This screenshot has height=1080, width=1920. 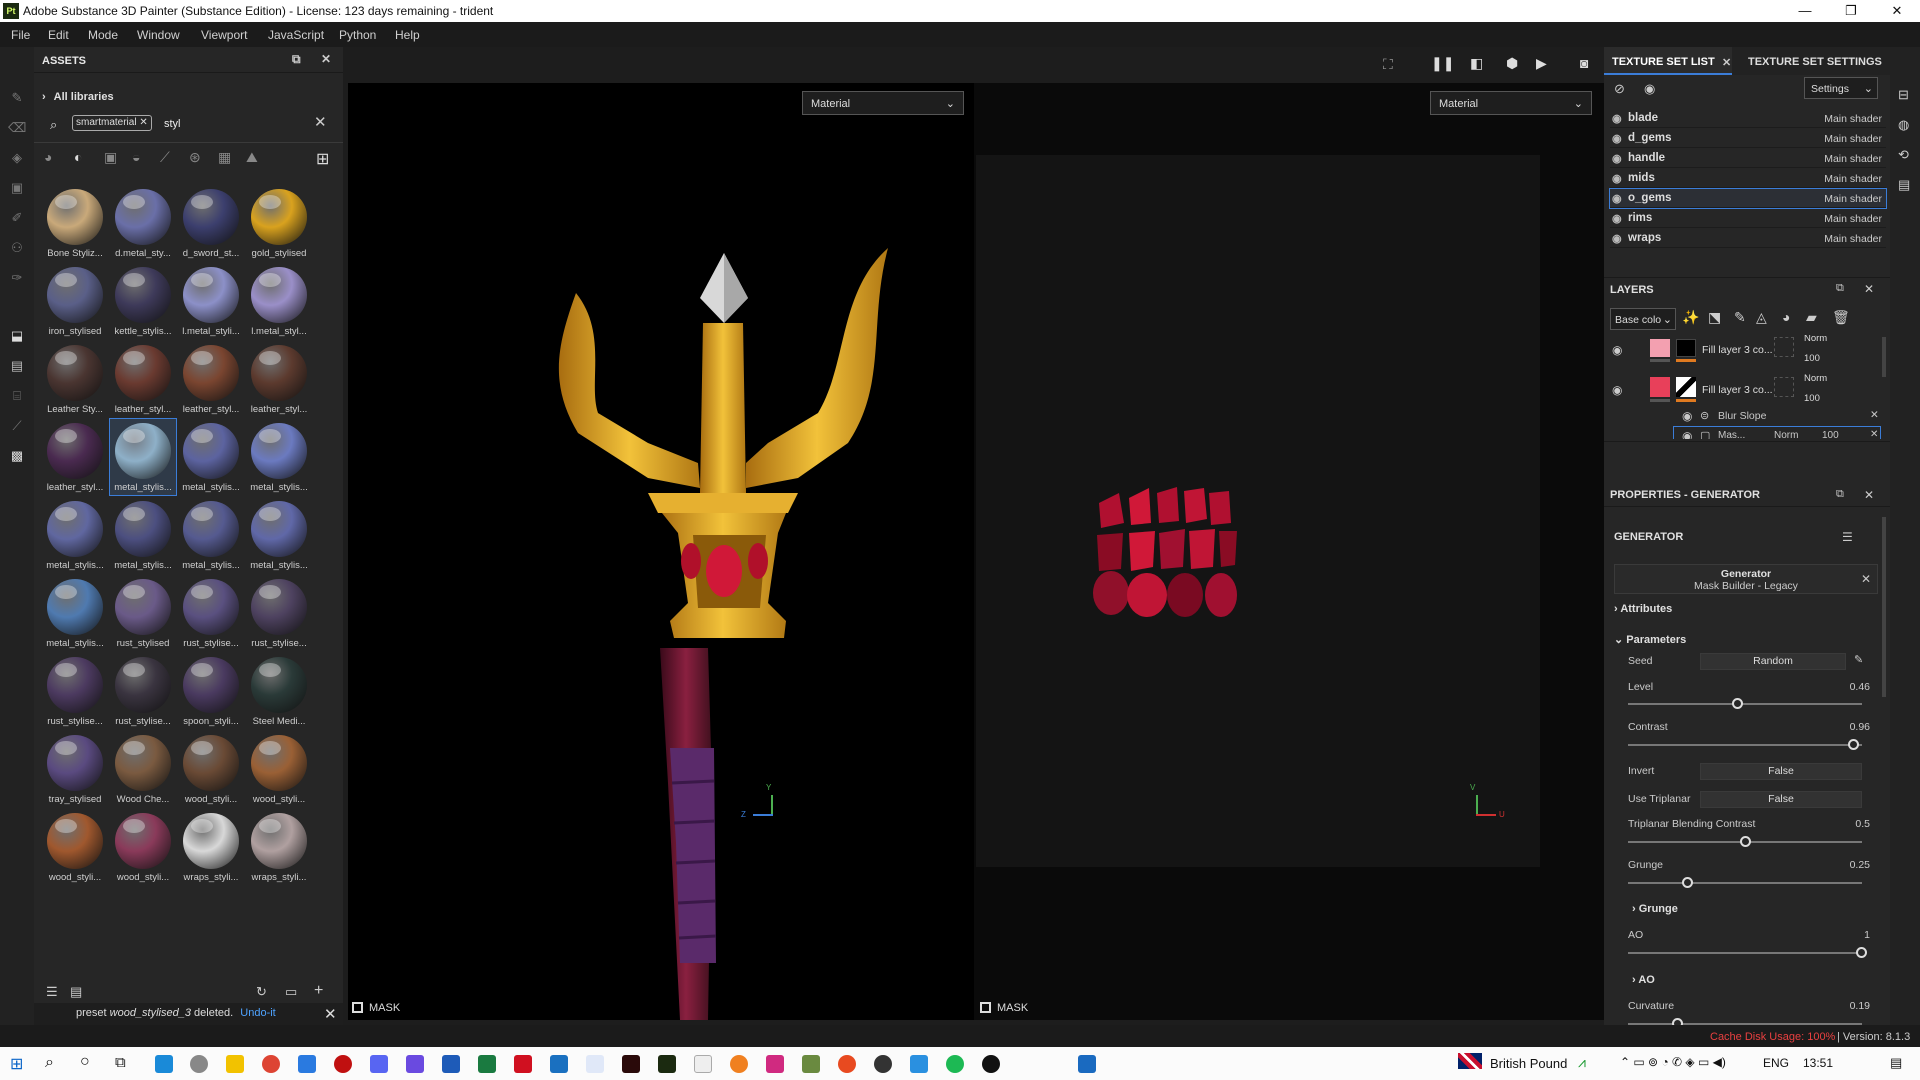 I want to click on new-folder-icon: ▭, so click(x=291, y=992).